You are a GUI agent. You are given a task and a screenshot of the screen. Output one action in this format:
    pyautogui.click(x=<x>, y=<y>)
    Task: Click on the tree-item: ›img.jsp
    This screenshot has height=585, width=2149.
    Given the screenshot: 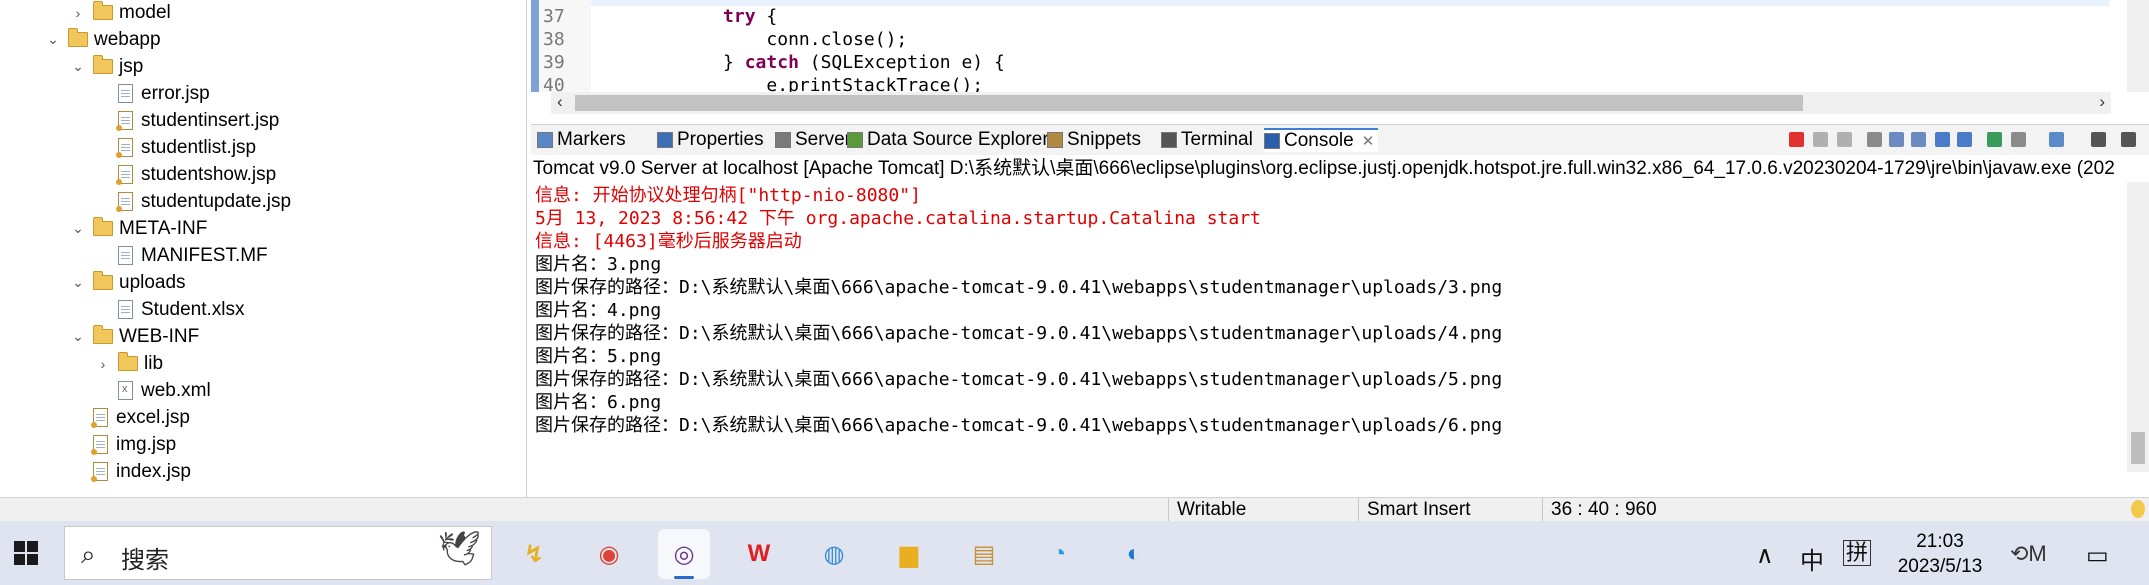 What is the action you would take?
    pyautogui.click(x=122, y=444)
    